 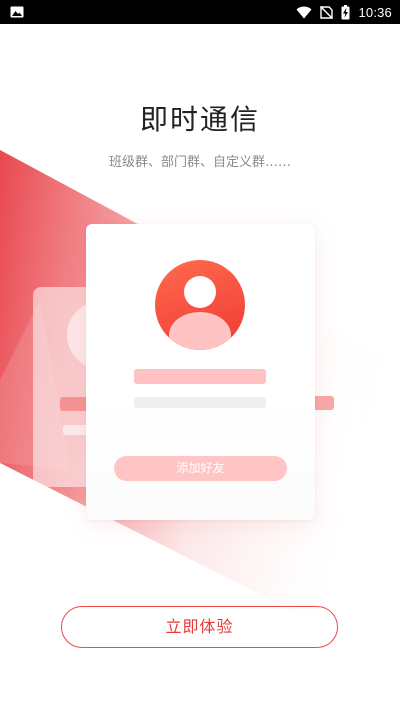 What do you see at coordinates (200, 376) in the screenshot?
I see `name-placeholder` at bounding box center [200, 376].